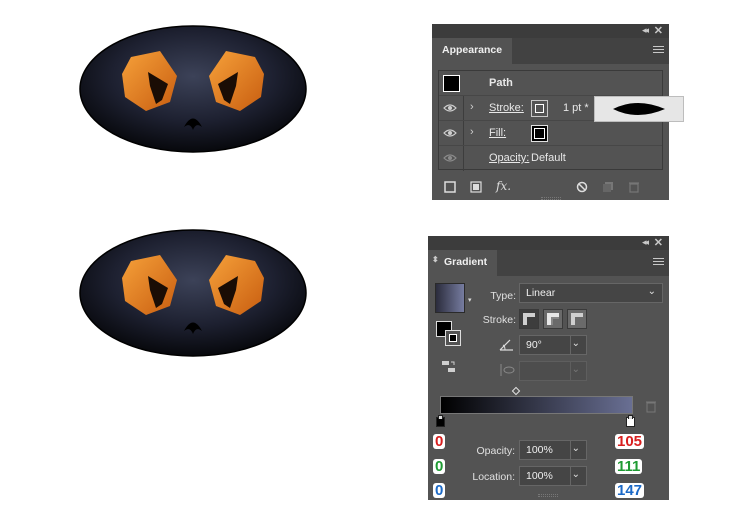 This screenshot has width=750, height=530. Describe the element at coordinates (651, 409) in the screenshot. I see `delete-stop-icon` at that location.